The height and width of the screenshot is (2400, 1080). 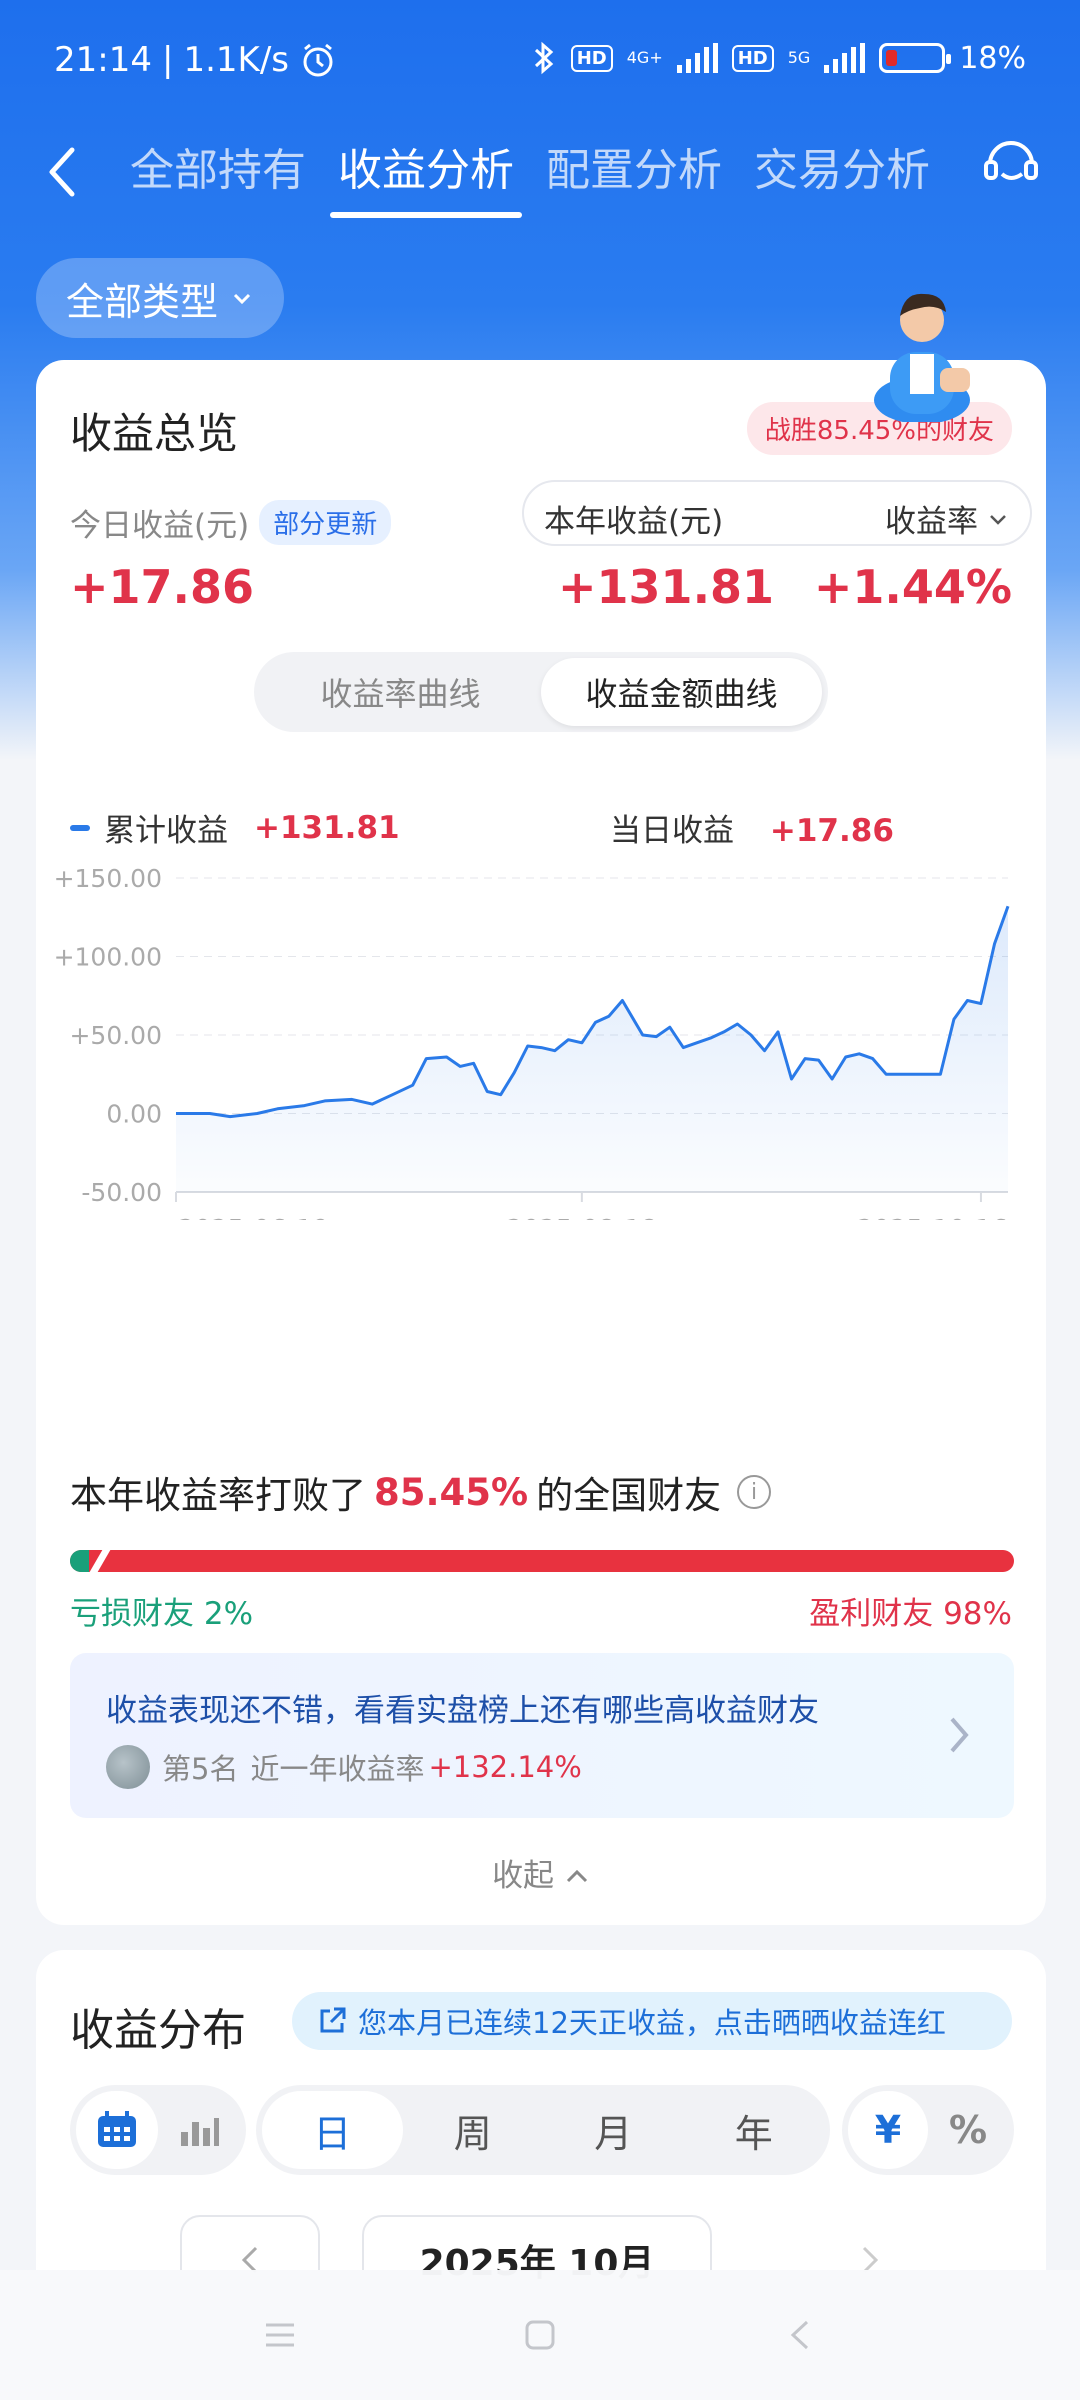 What do you see at coordinates (842, 176) in the screenshot?
I see `tab-trade-analysis: 交易分析` at bounding box center [842, 176].